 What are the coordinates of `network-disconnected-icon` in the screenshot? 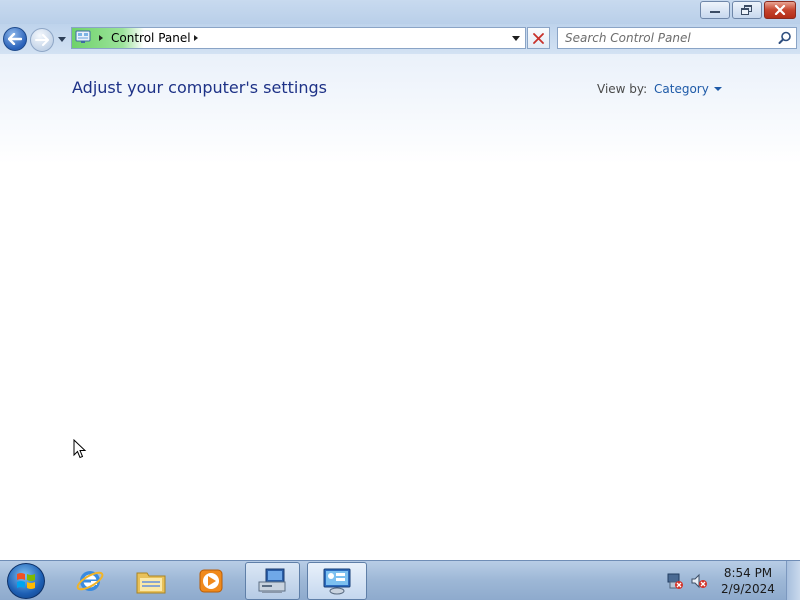 It's located at (675, 581).